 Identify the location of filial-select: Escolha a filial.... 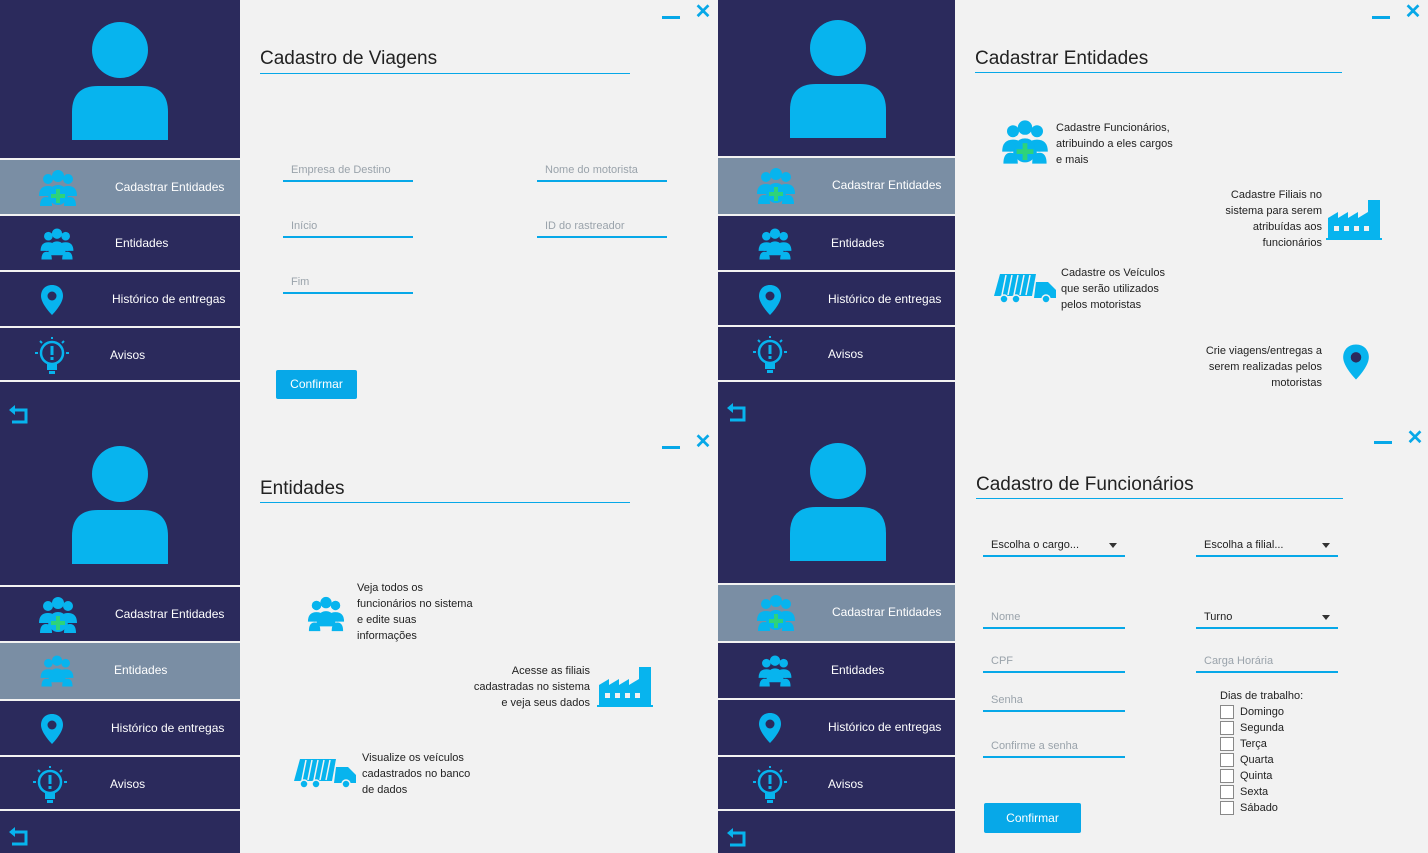
(1267, 546).